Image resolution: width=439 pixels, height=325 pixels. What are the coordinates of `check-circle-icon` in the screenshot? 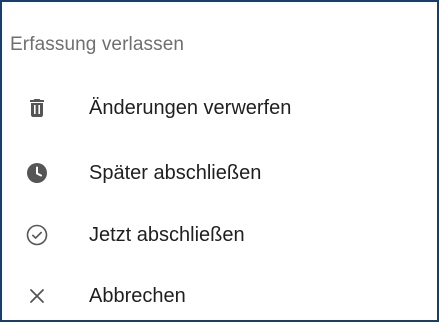 It's located at (37, 235).